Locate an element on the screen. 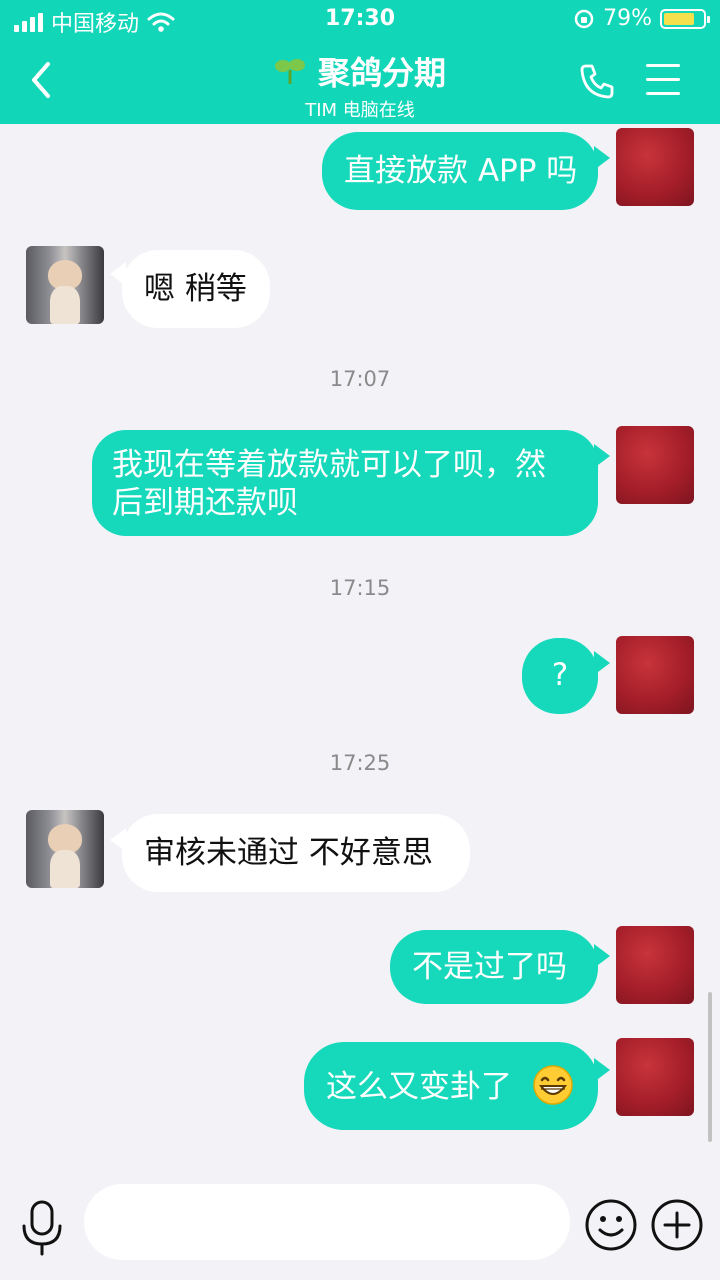  chat-title: 聚鸽分期 is located at coordinates (360, 71).